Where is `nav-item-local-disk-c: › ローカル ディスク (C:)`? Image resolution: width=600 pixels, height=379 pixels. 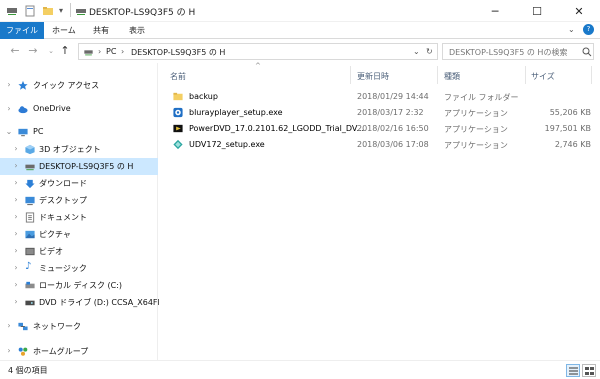 nav-item-local-disk-c: › ローカル ディスク (C:) is located at coordinates (79, 285).